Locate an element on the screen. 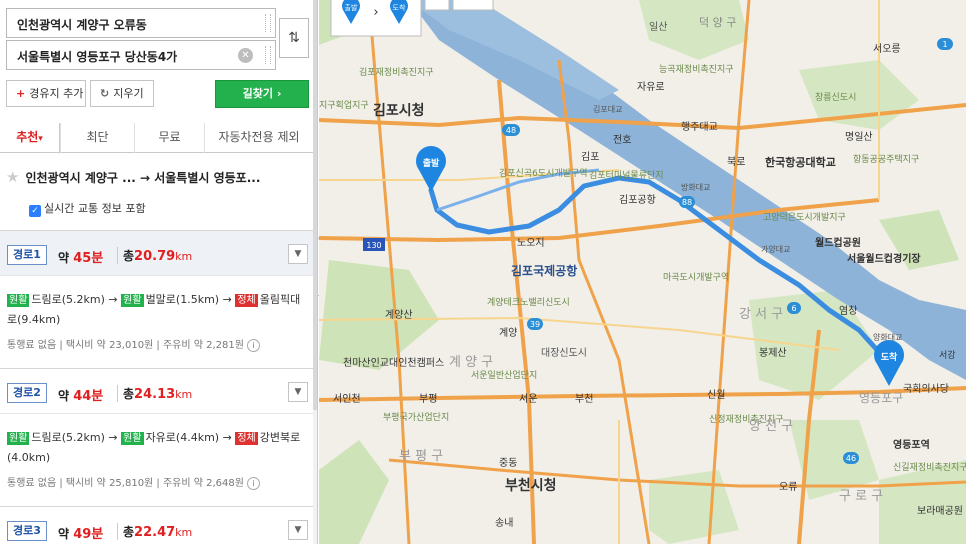 This screenshot has height=544, width=966. map-label: 계양테크노밸리신도시 is located at coordinates (528, 302).